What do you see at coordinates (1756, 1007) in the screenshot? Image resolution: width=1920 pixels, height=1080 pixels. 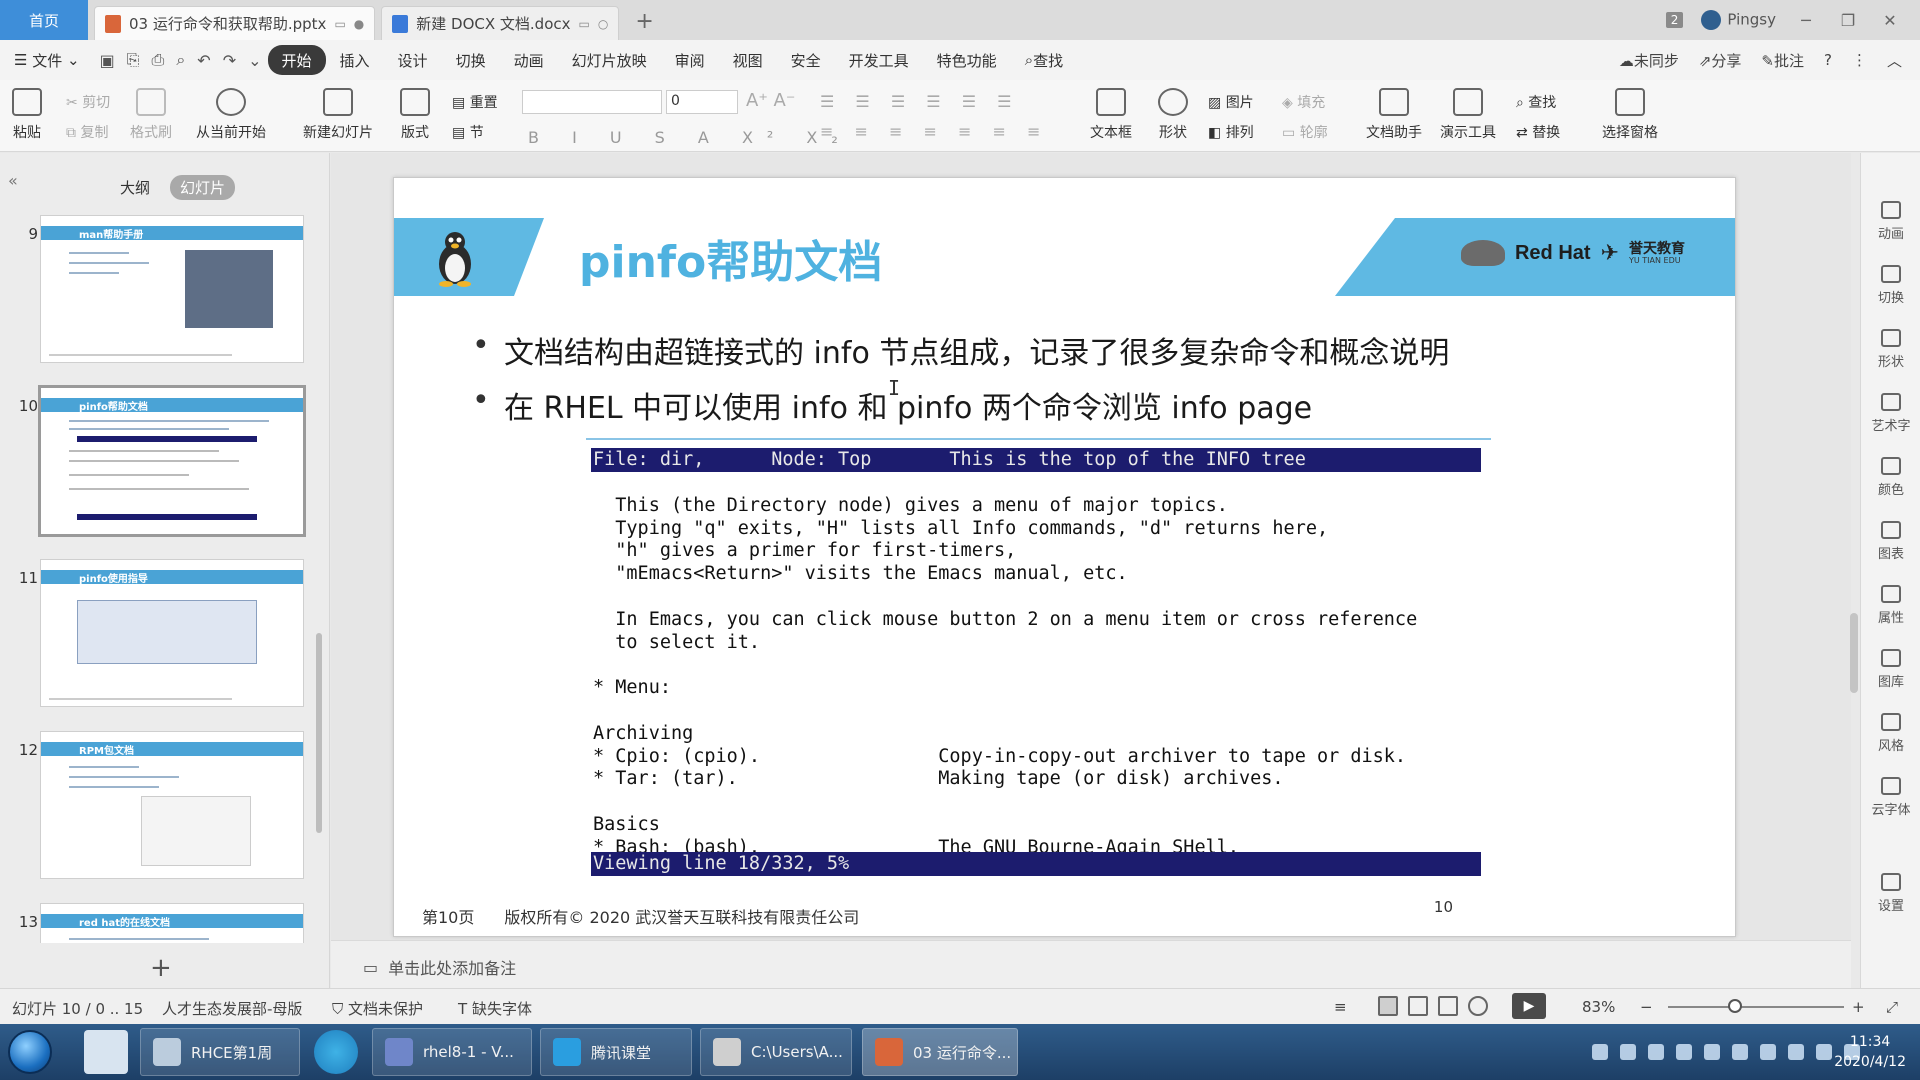 I see `zoom-slider` at bounding box center [1756, 1007].